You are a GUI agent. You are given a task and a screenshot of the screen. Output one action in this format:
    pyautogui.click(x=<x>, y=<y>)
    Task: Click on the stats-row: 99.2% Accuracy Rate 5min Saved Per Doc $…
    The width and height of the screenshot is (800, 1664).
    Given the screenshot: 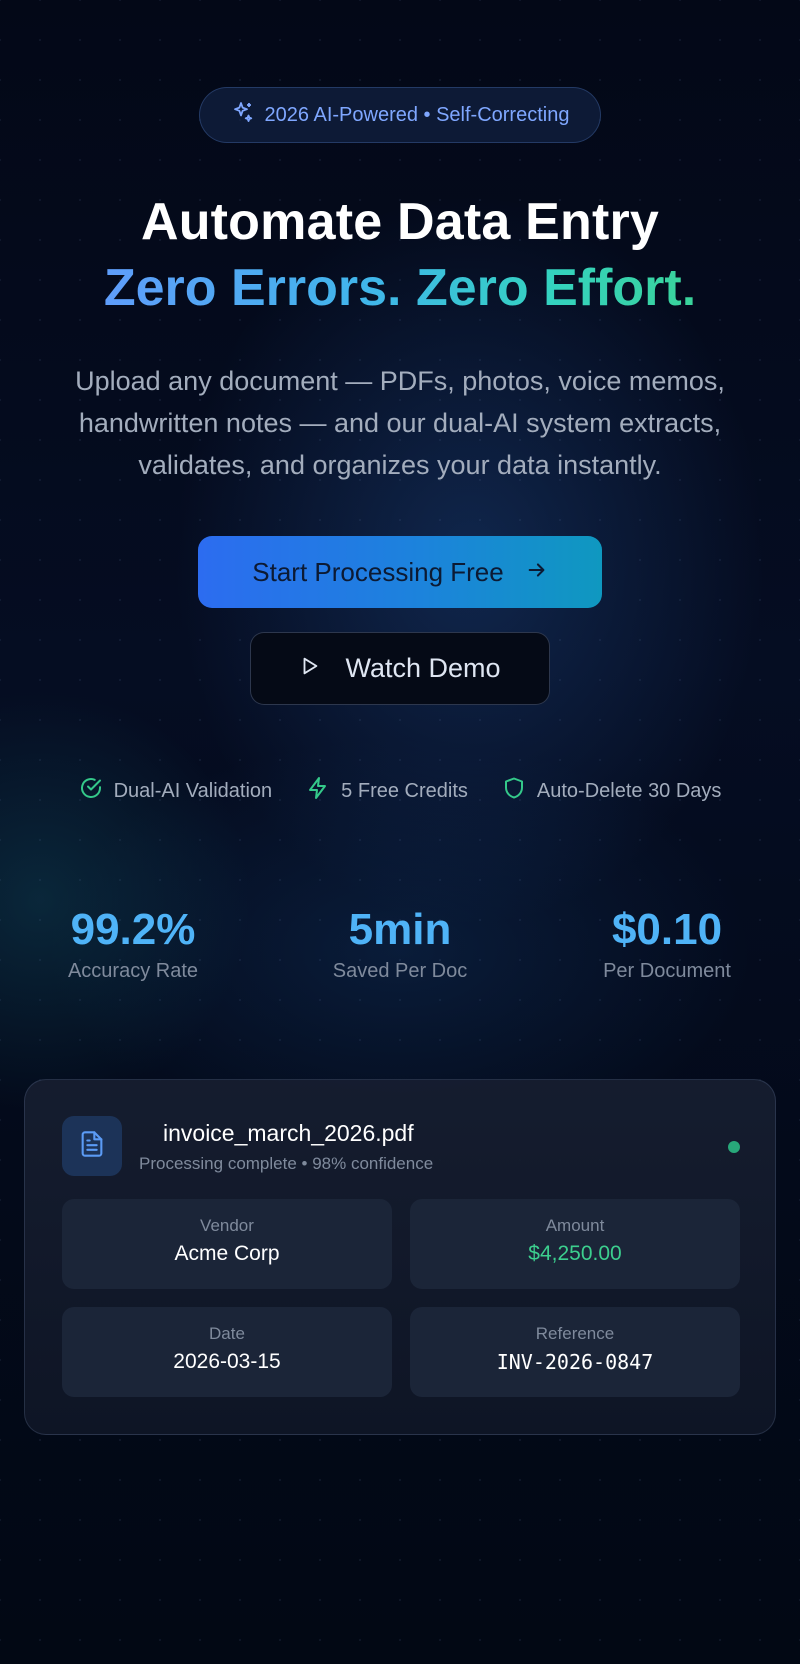 What is the action you would take?
    pyautogui.click(x=400, y=952)
    